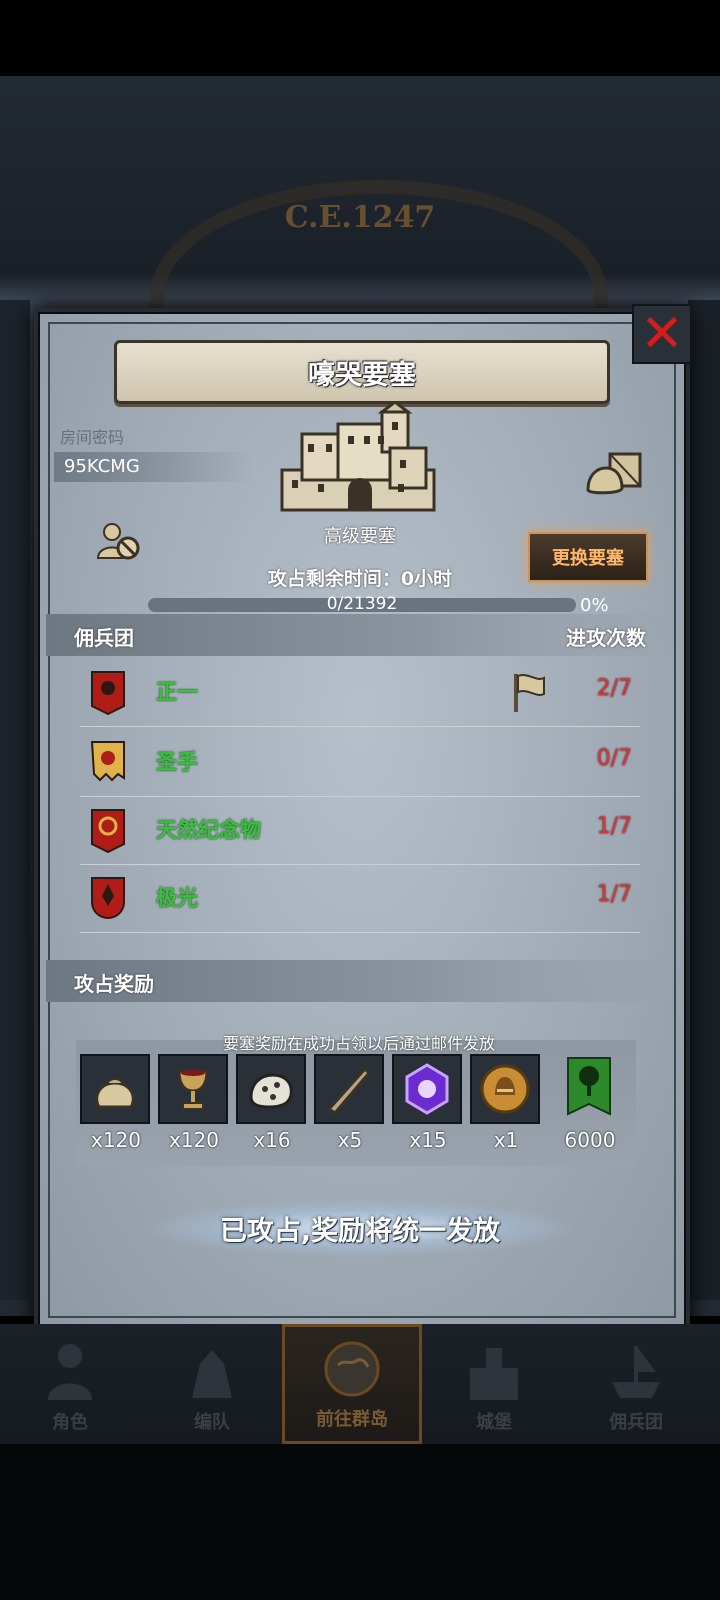 This screenshot has width=720, height=1600. Describe the element at coordinates (115, 1093) in the screenshot. I see `sack-icon` at that location.